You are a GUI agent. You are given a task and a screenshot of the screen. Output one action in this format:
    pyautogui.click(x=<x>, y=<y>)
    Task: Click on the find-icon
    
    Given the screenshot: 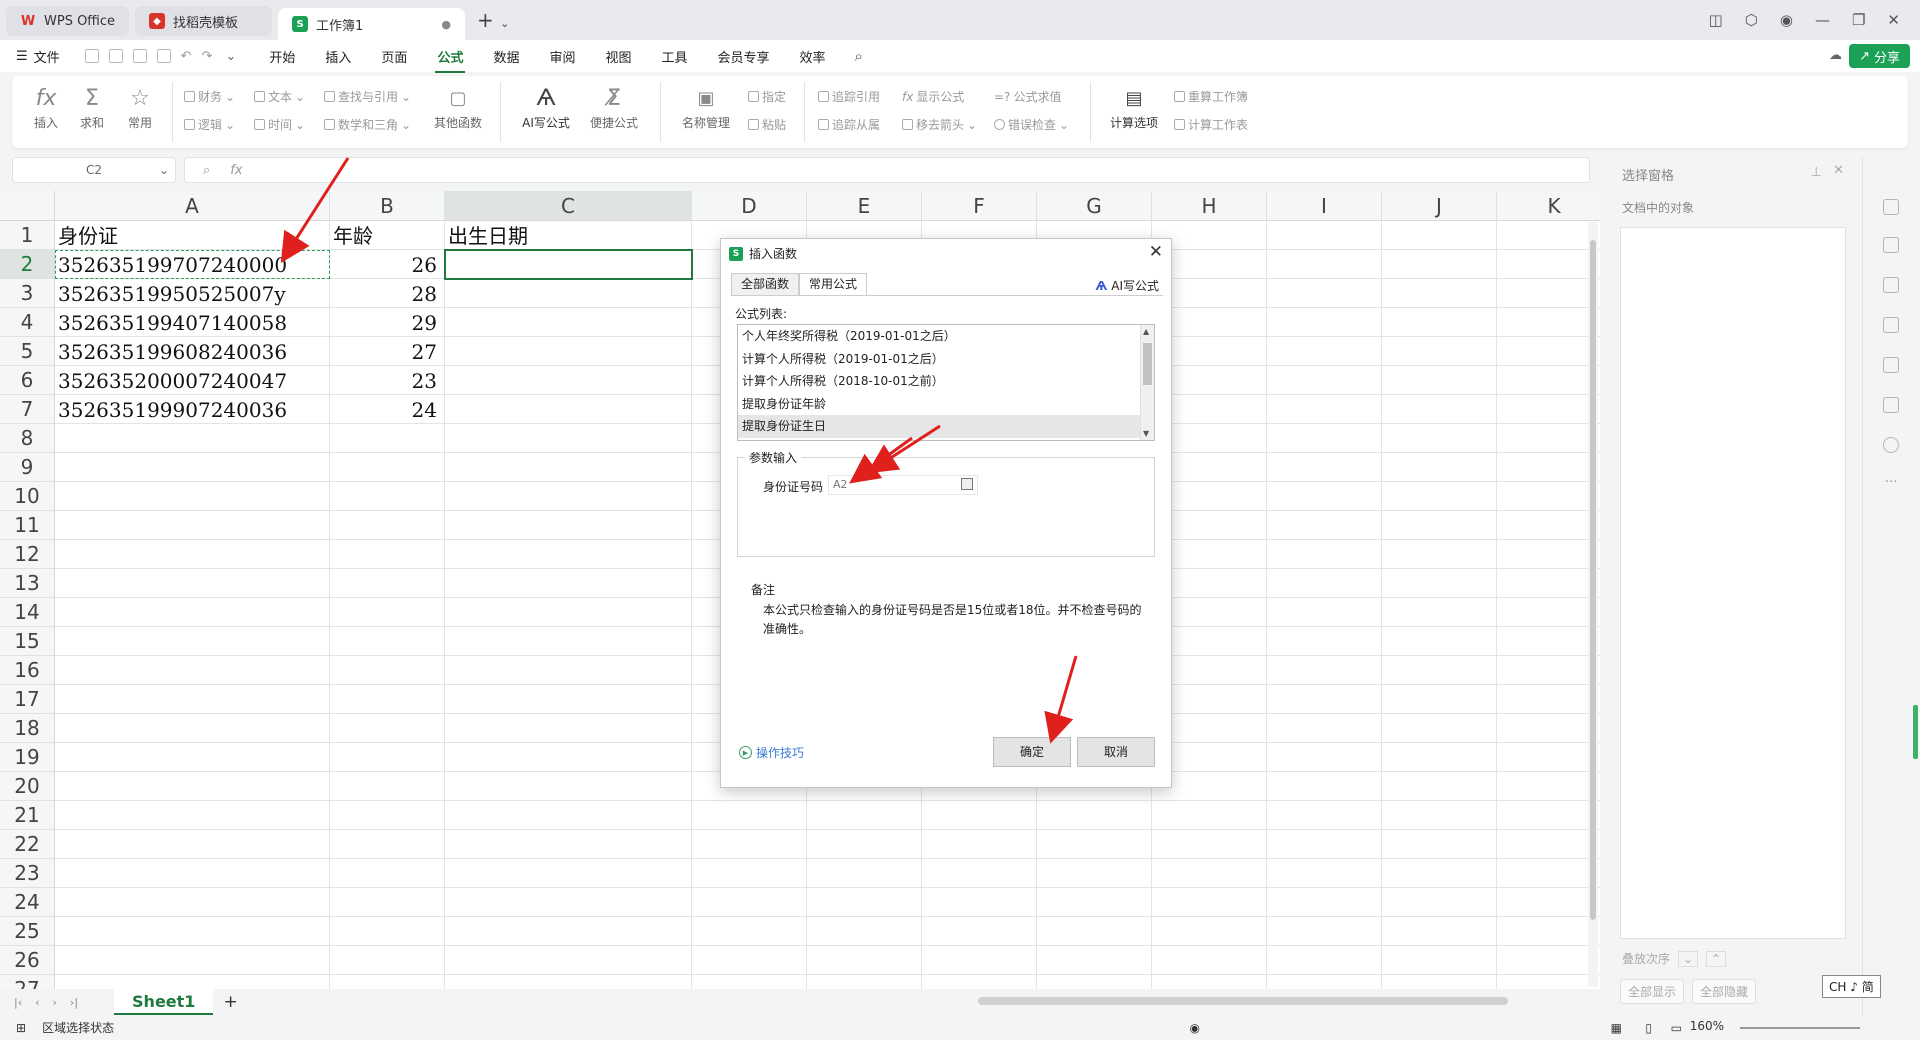 What is the action you would take?
    pyautogui.click(x=115, y=56)
    